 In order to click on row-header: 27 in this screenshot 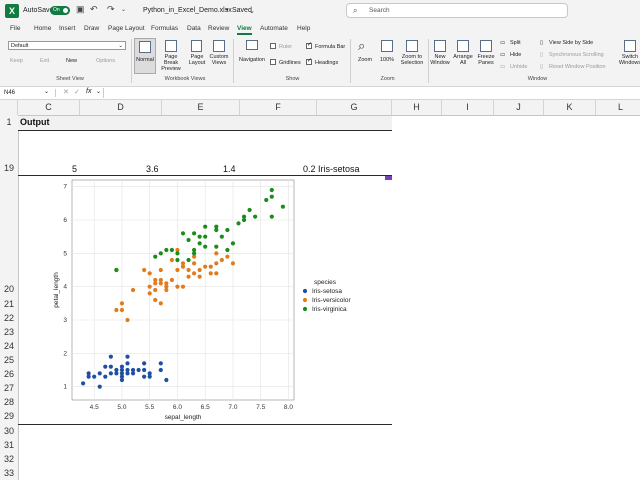, I will do `click(9, 388)`.